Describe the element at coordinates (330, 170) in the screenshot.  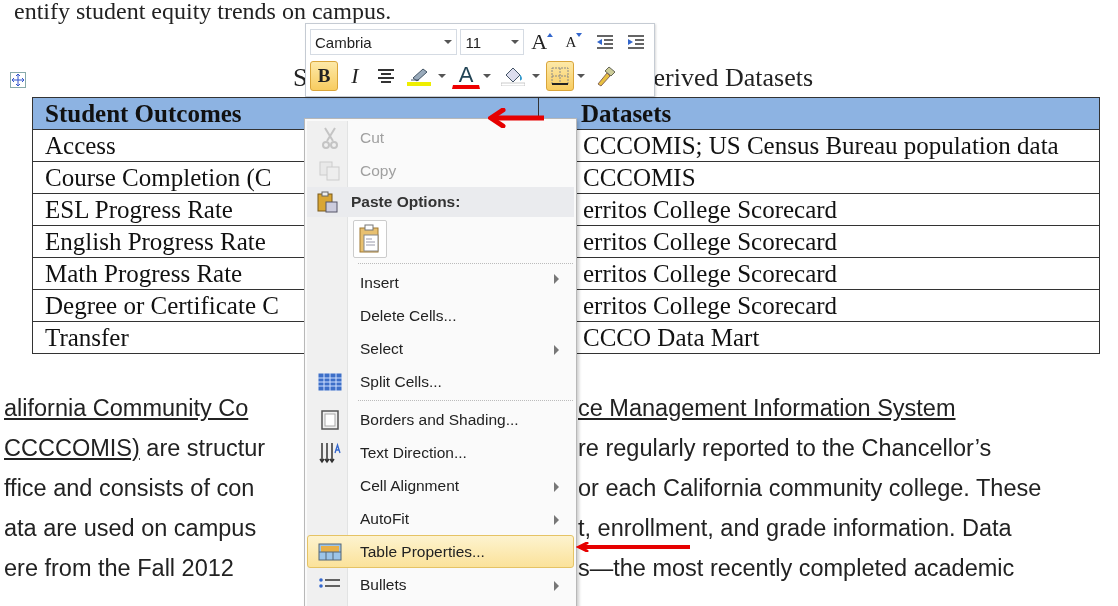
I see `copy-icon` at that location.